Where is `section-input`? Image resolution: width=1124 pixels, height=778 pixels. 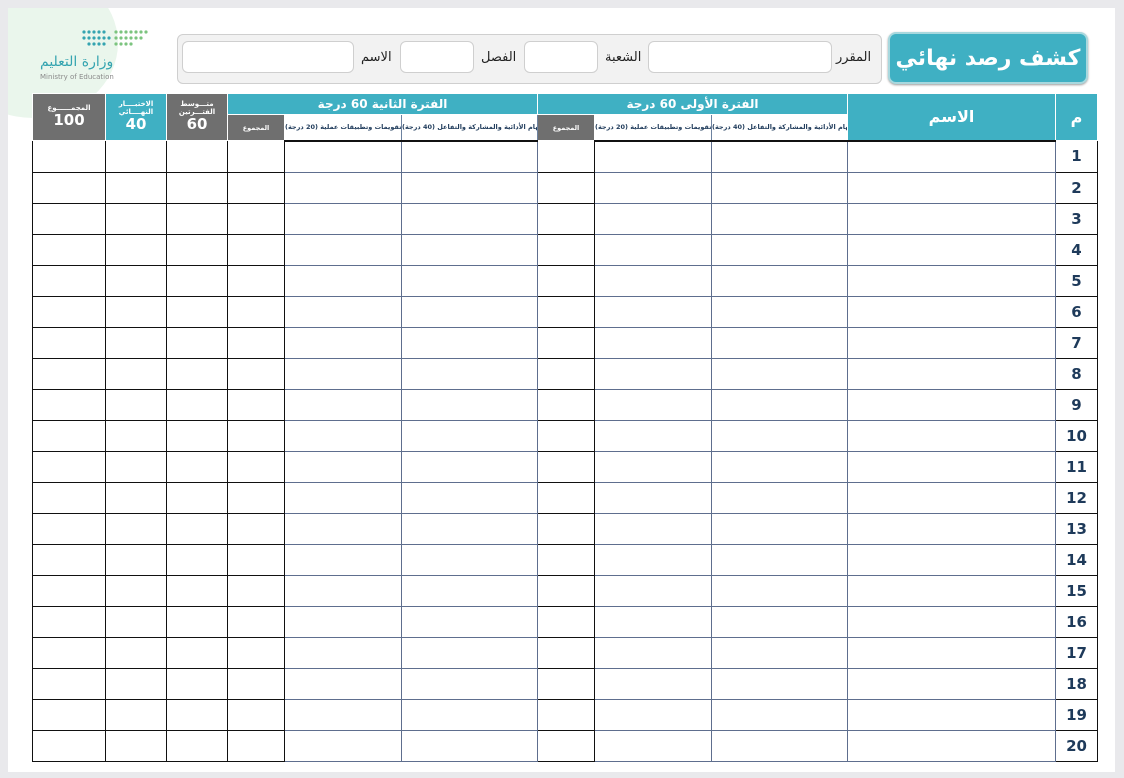 section-input is located at coordinates (561, 57).